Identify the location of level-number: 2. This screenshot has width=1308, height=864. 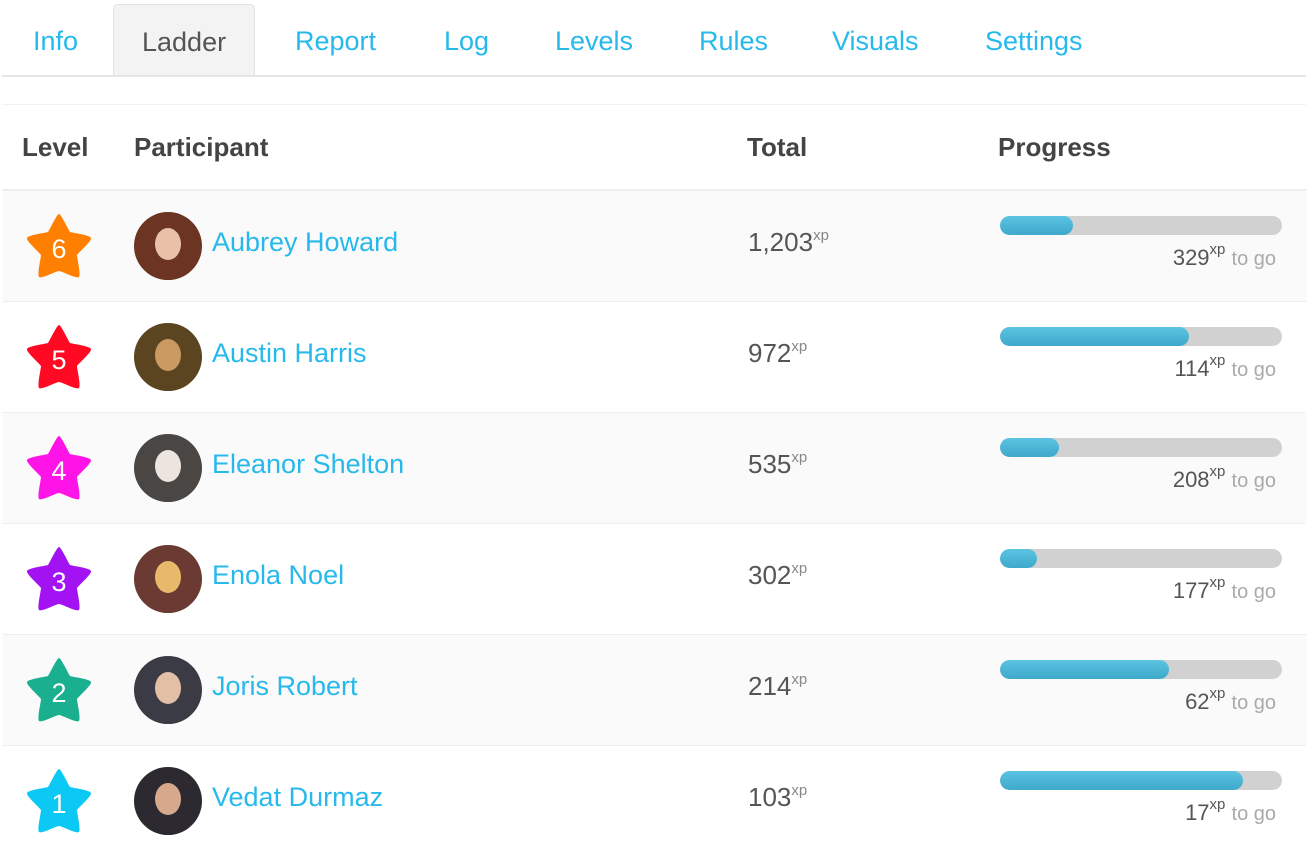
(59, 692).